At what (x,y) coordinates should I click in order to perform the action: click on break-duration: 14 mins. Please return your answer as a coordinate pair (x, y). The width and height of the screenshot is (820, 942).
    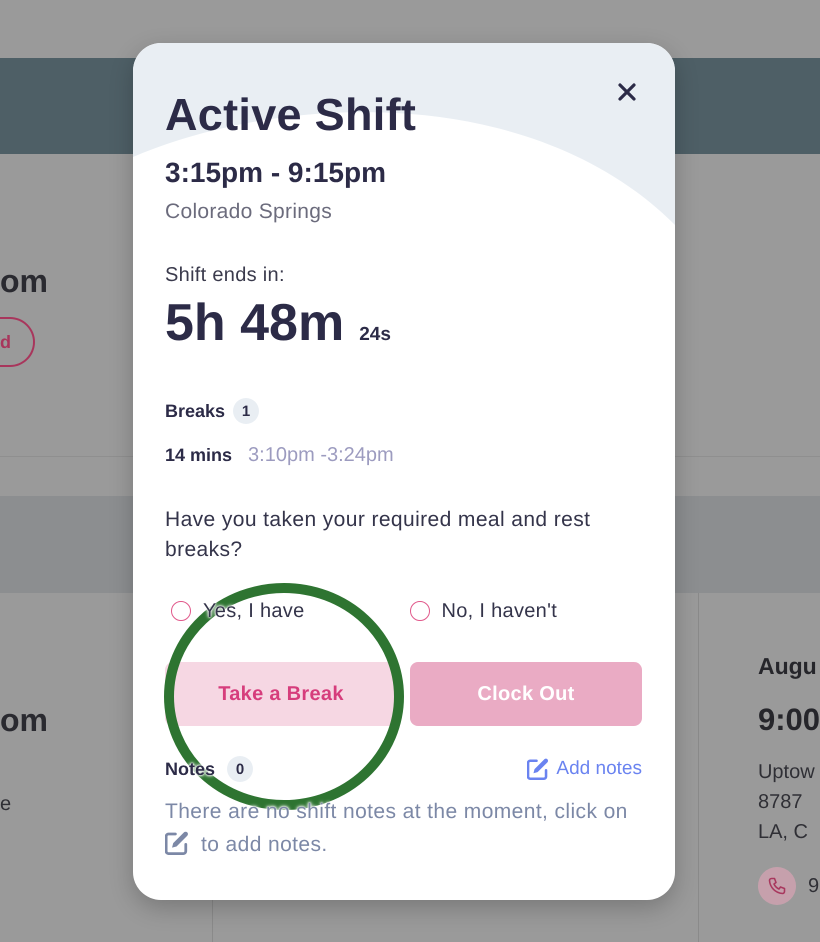
    Looking at the image, I should click on (198, 455).